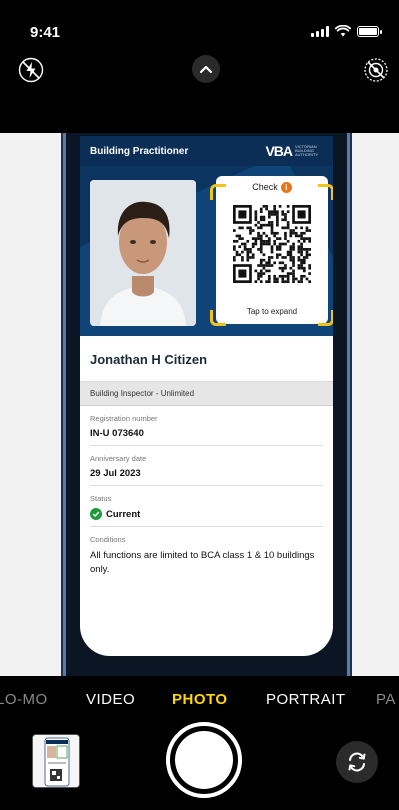 Image resolution: width=399 pixels, height=810 pixels. Describe the element at coordinates (117, 433) in the screenshot. I see `field-value: IN-U 073640` at that location.